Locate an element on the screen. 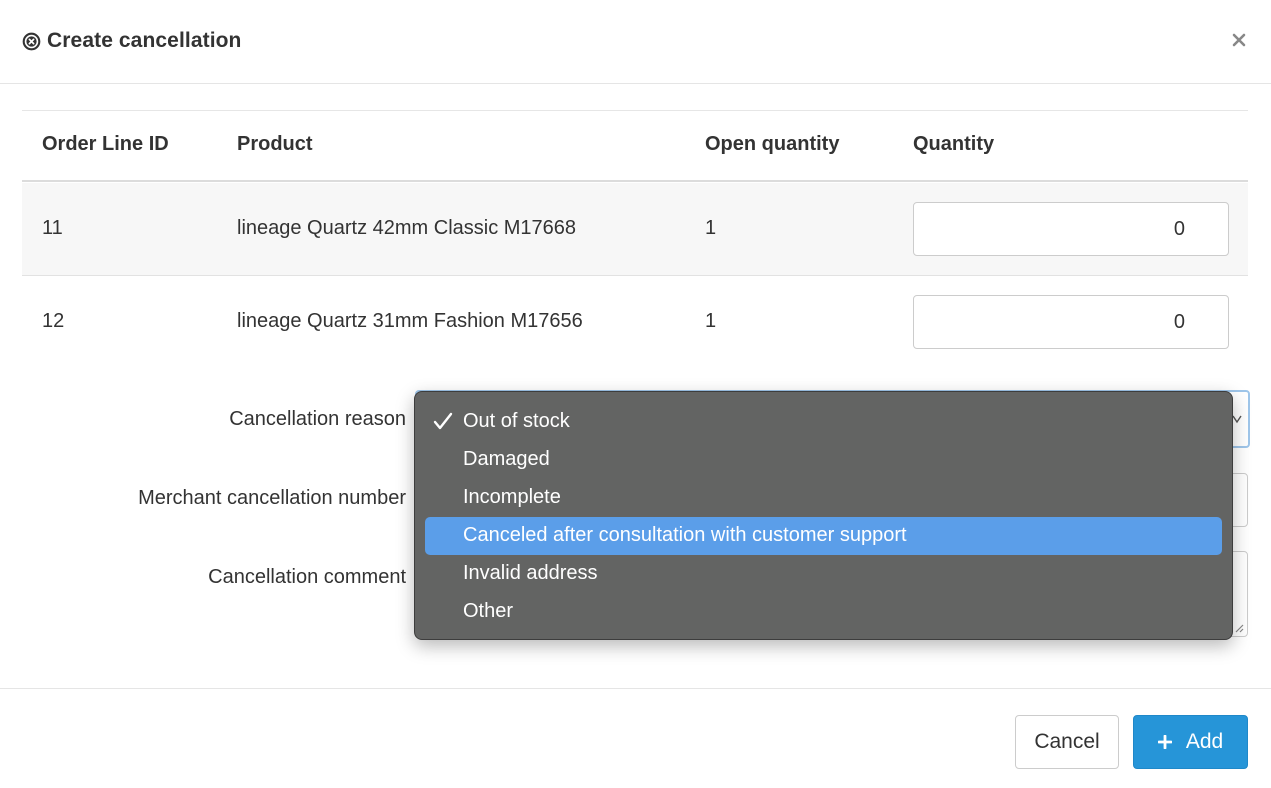  checkmark-icon is located at coordinates (443, 421).